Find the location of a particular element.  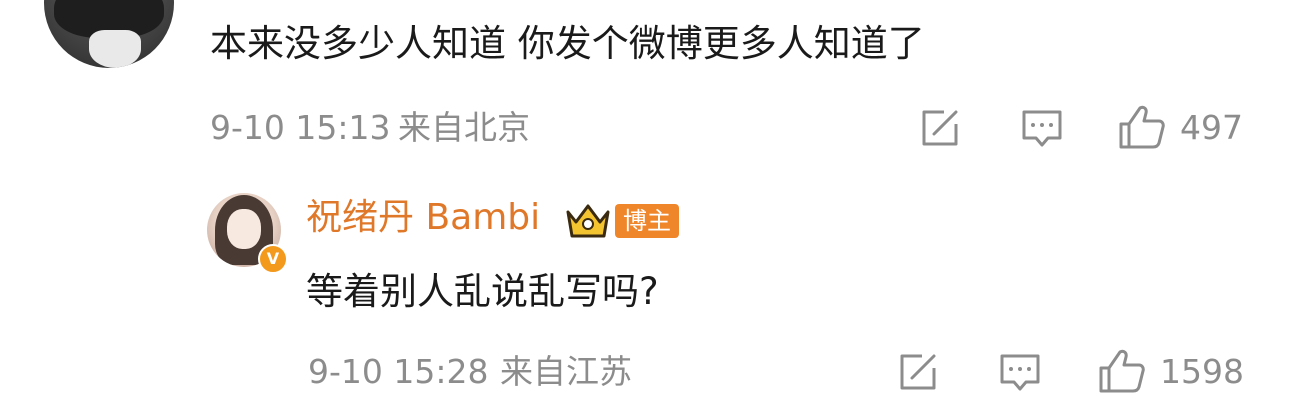

verified-badge: V is located at coordinates (273, 259).